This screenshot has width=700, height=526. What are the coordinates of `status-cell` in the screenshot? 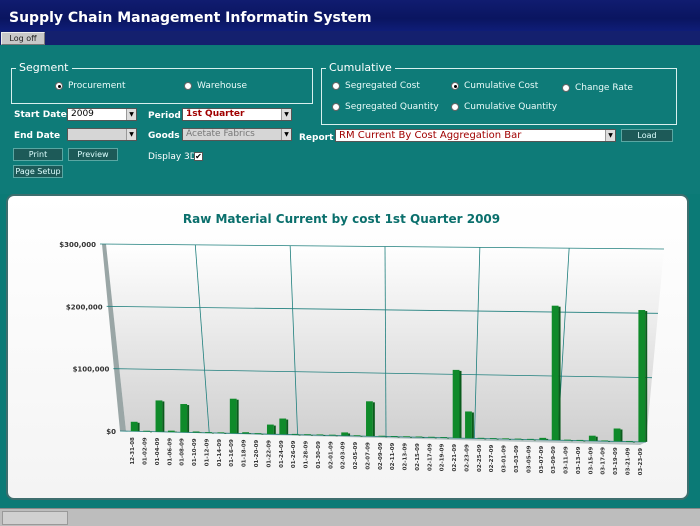 It's located at (35, 518).